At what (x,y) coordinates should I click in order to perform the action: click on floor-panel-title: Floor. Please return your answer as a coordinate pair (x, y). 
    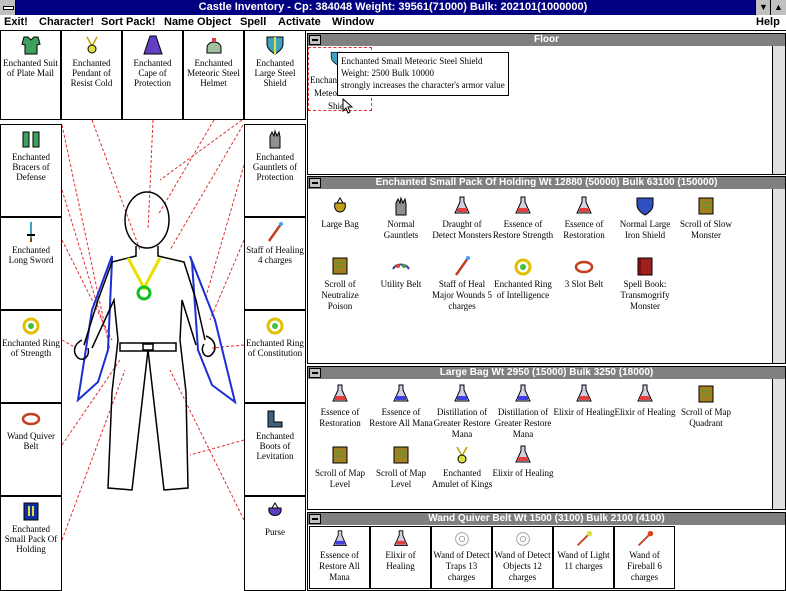
    Looking at the image, I should click on (546, 39).